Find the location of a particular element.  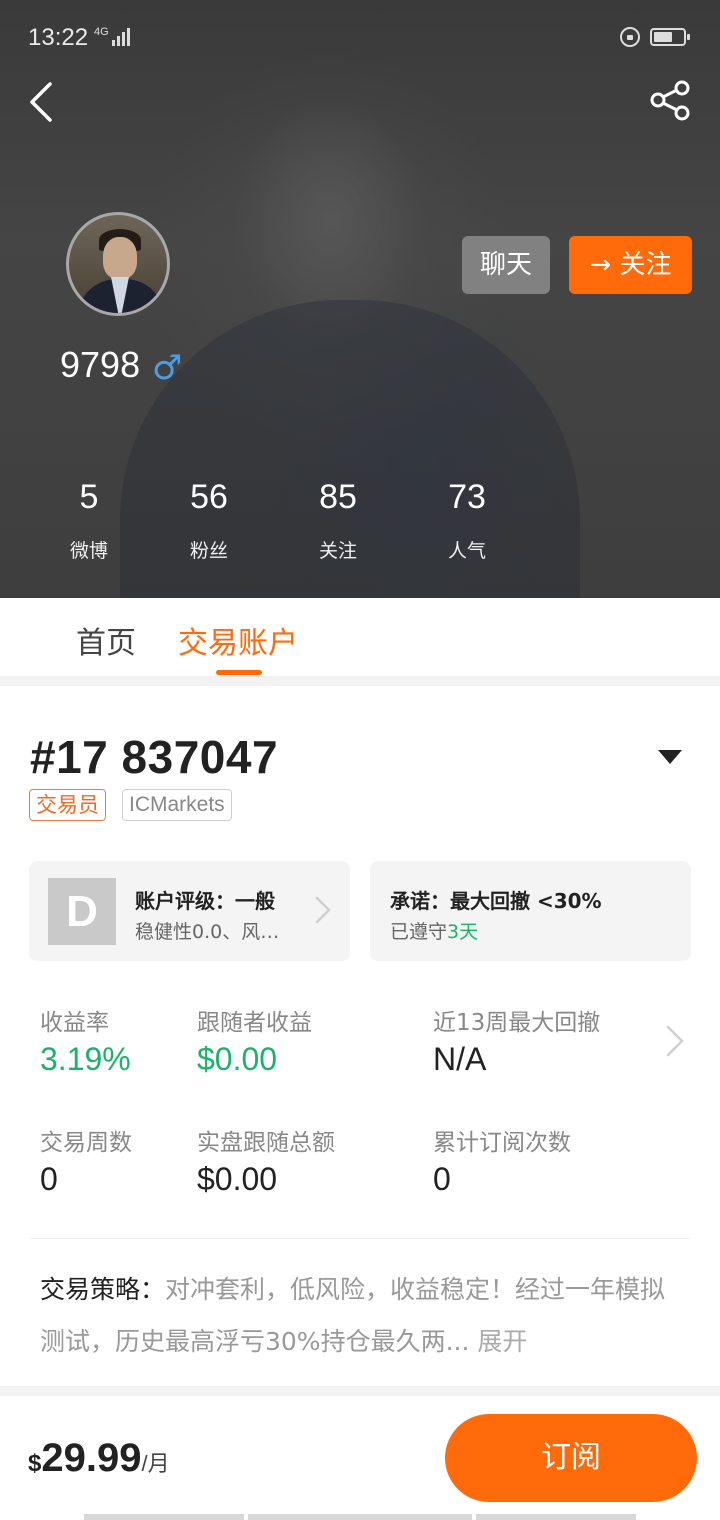

navigation-bar is located at coordinates (360, 1517).